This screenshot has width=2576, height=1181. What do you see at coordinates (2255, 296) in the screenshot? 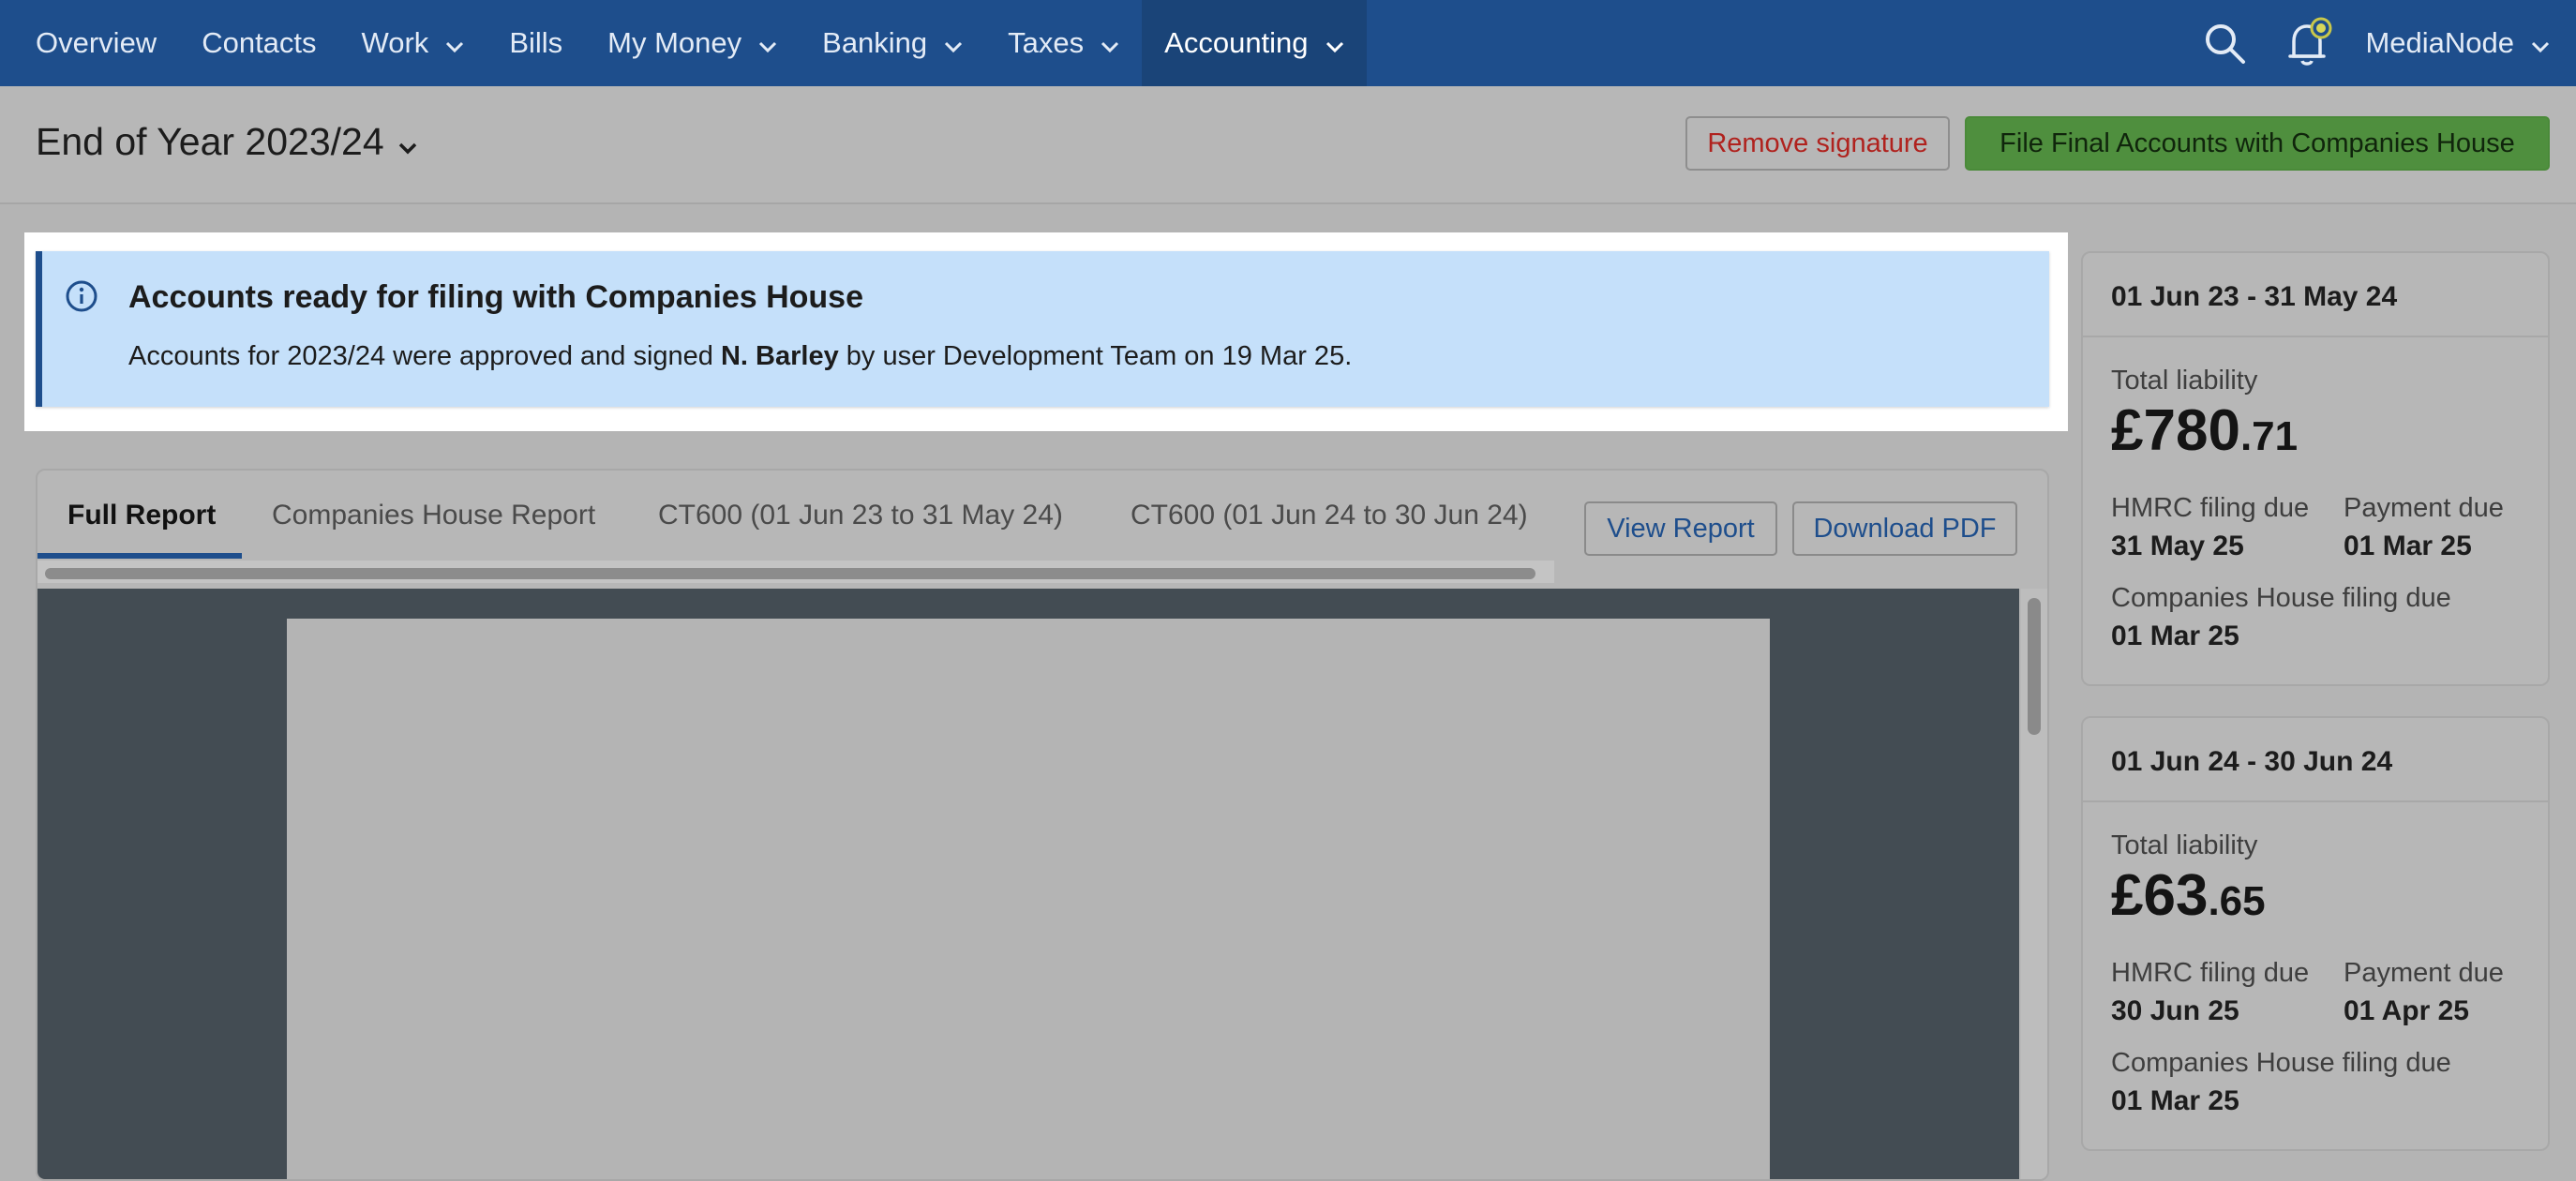
I see `period-range: 01 Jun 23 - 31 May 24` at bounding box center [2255, 296].